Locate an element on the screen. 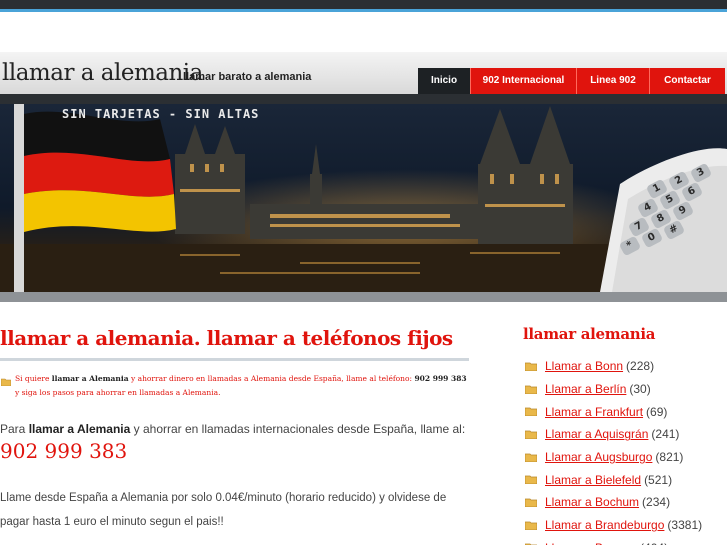 This screenshot has height=545, width=727. banner-bottom-strip is located at coordinates (363, 297).